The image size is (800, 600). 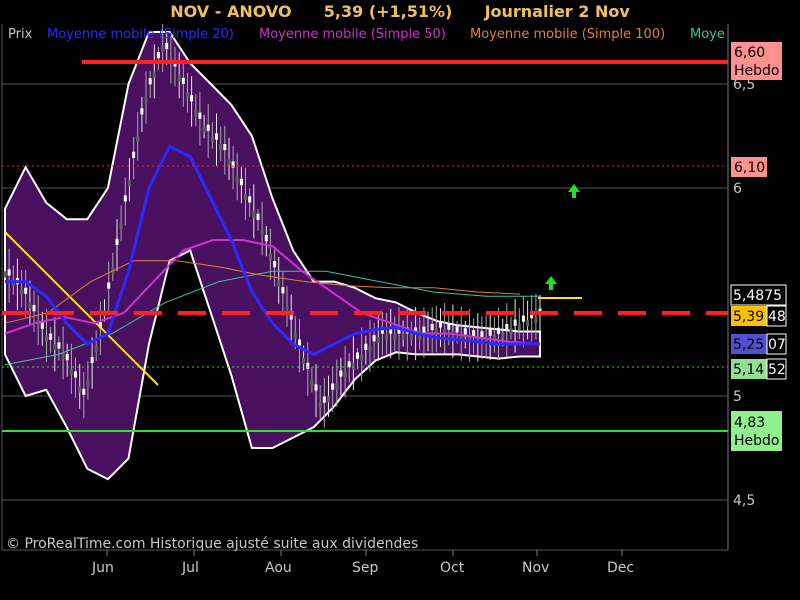 I want to click on y-tick-label: 4,5, so click(x=744, y=501).